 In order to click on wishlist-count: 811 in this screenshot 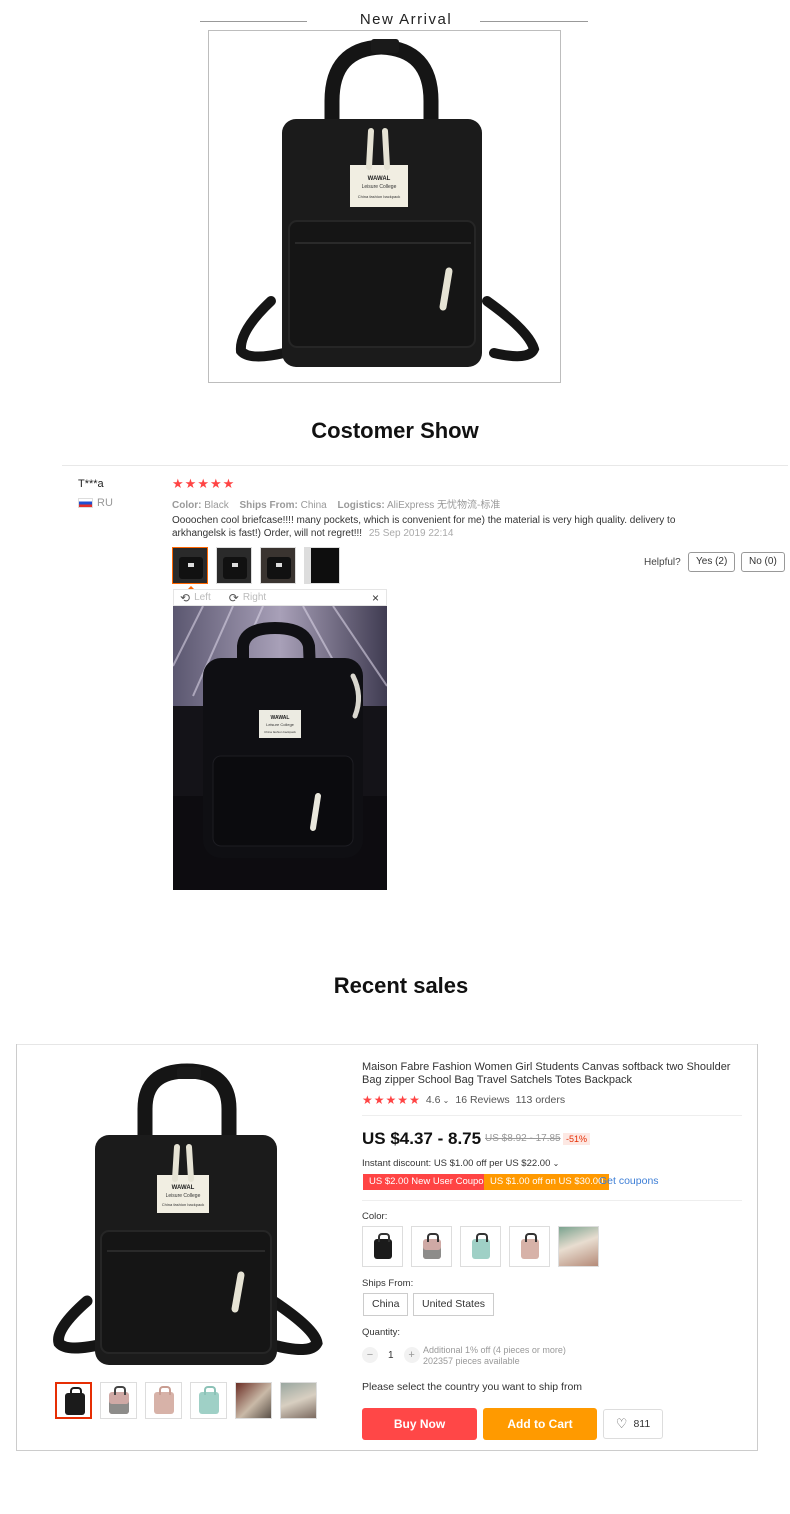, I will do `click(642, 1424)`.